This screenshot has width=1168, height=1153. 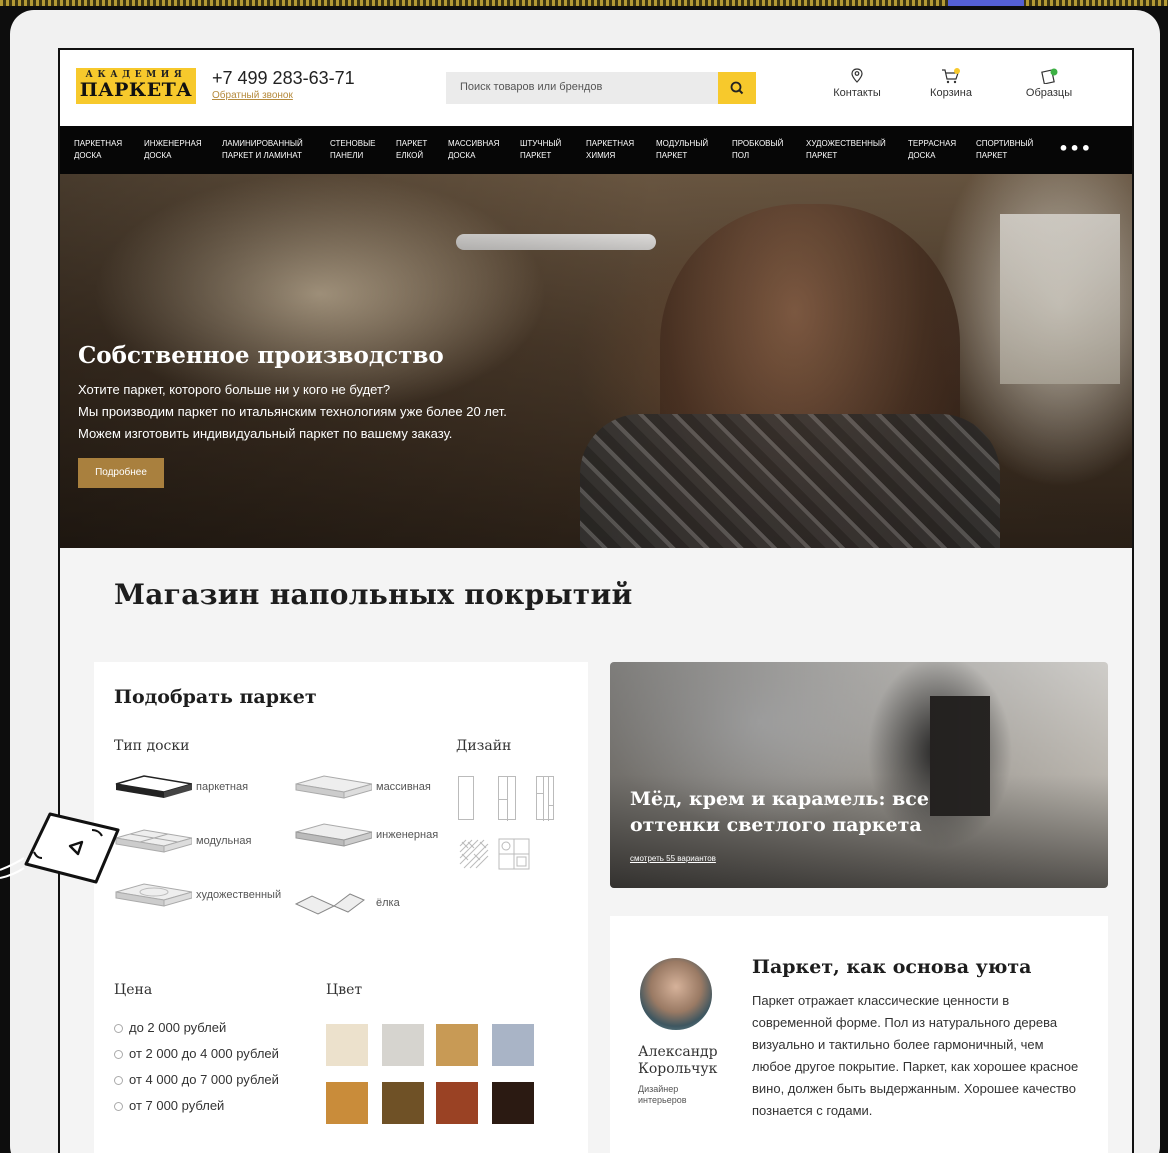 I want to click on nav-item-art-parquet: художественный паркет, so click(x=851, y=150).